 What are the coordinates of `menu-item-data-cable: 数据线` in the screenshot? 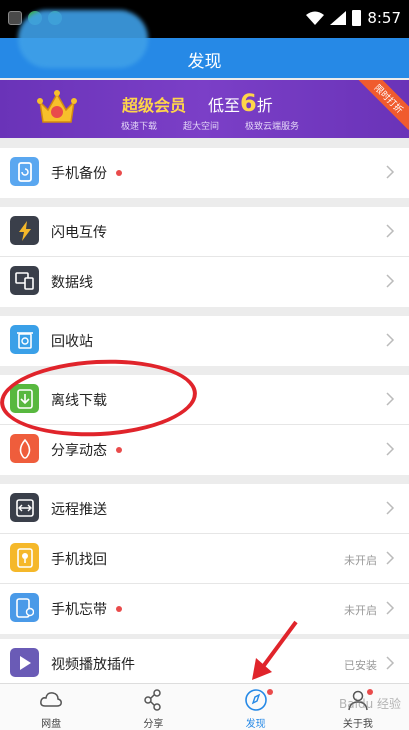 It's located at (204, 282).